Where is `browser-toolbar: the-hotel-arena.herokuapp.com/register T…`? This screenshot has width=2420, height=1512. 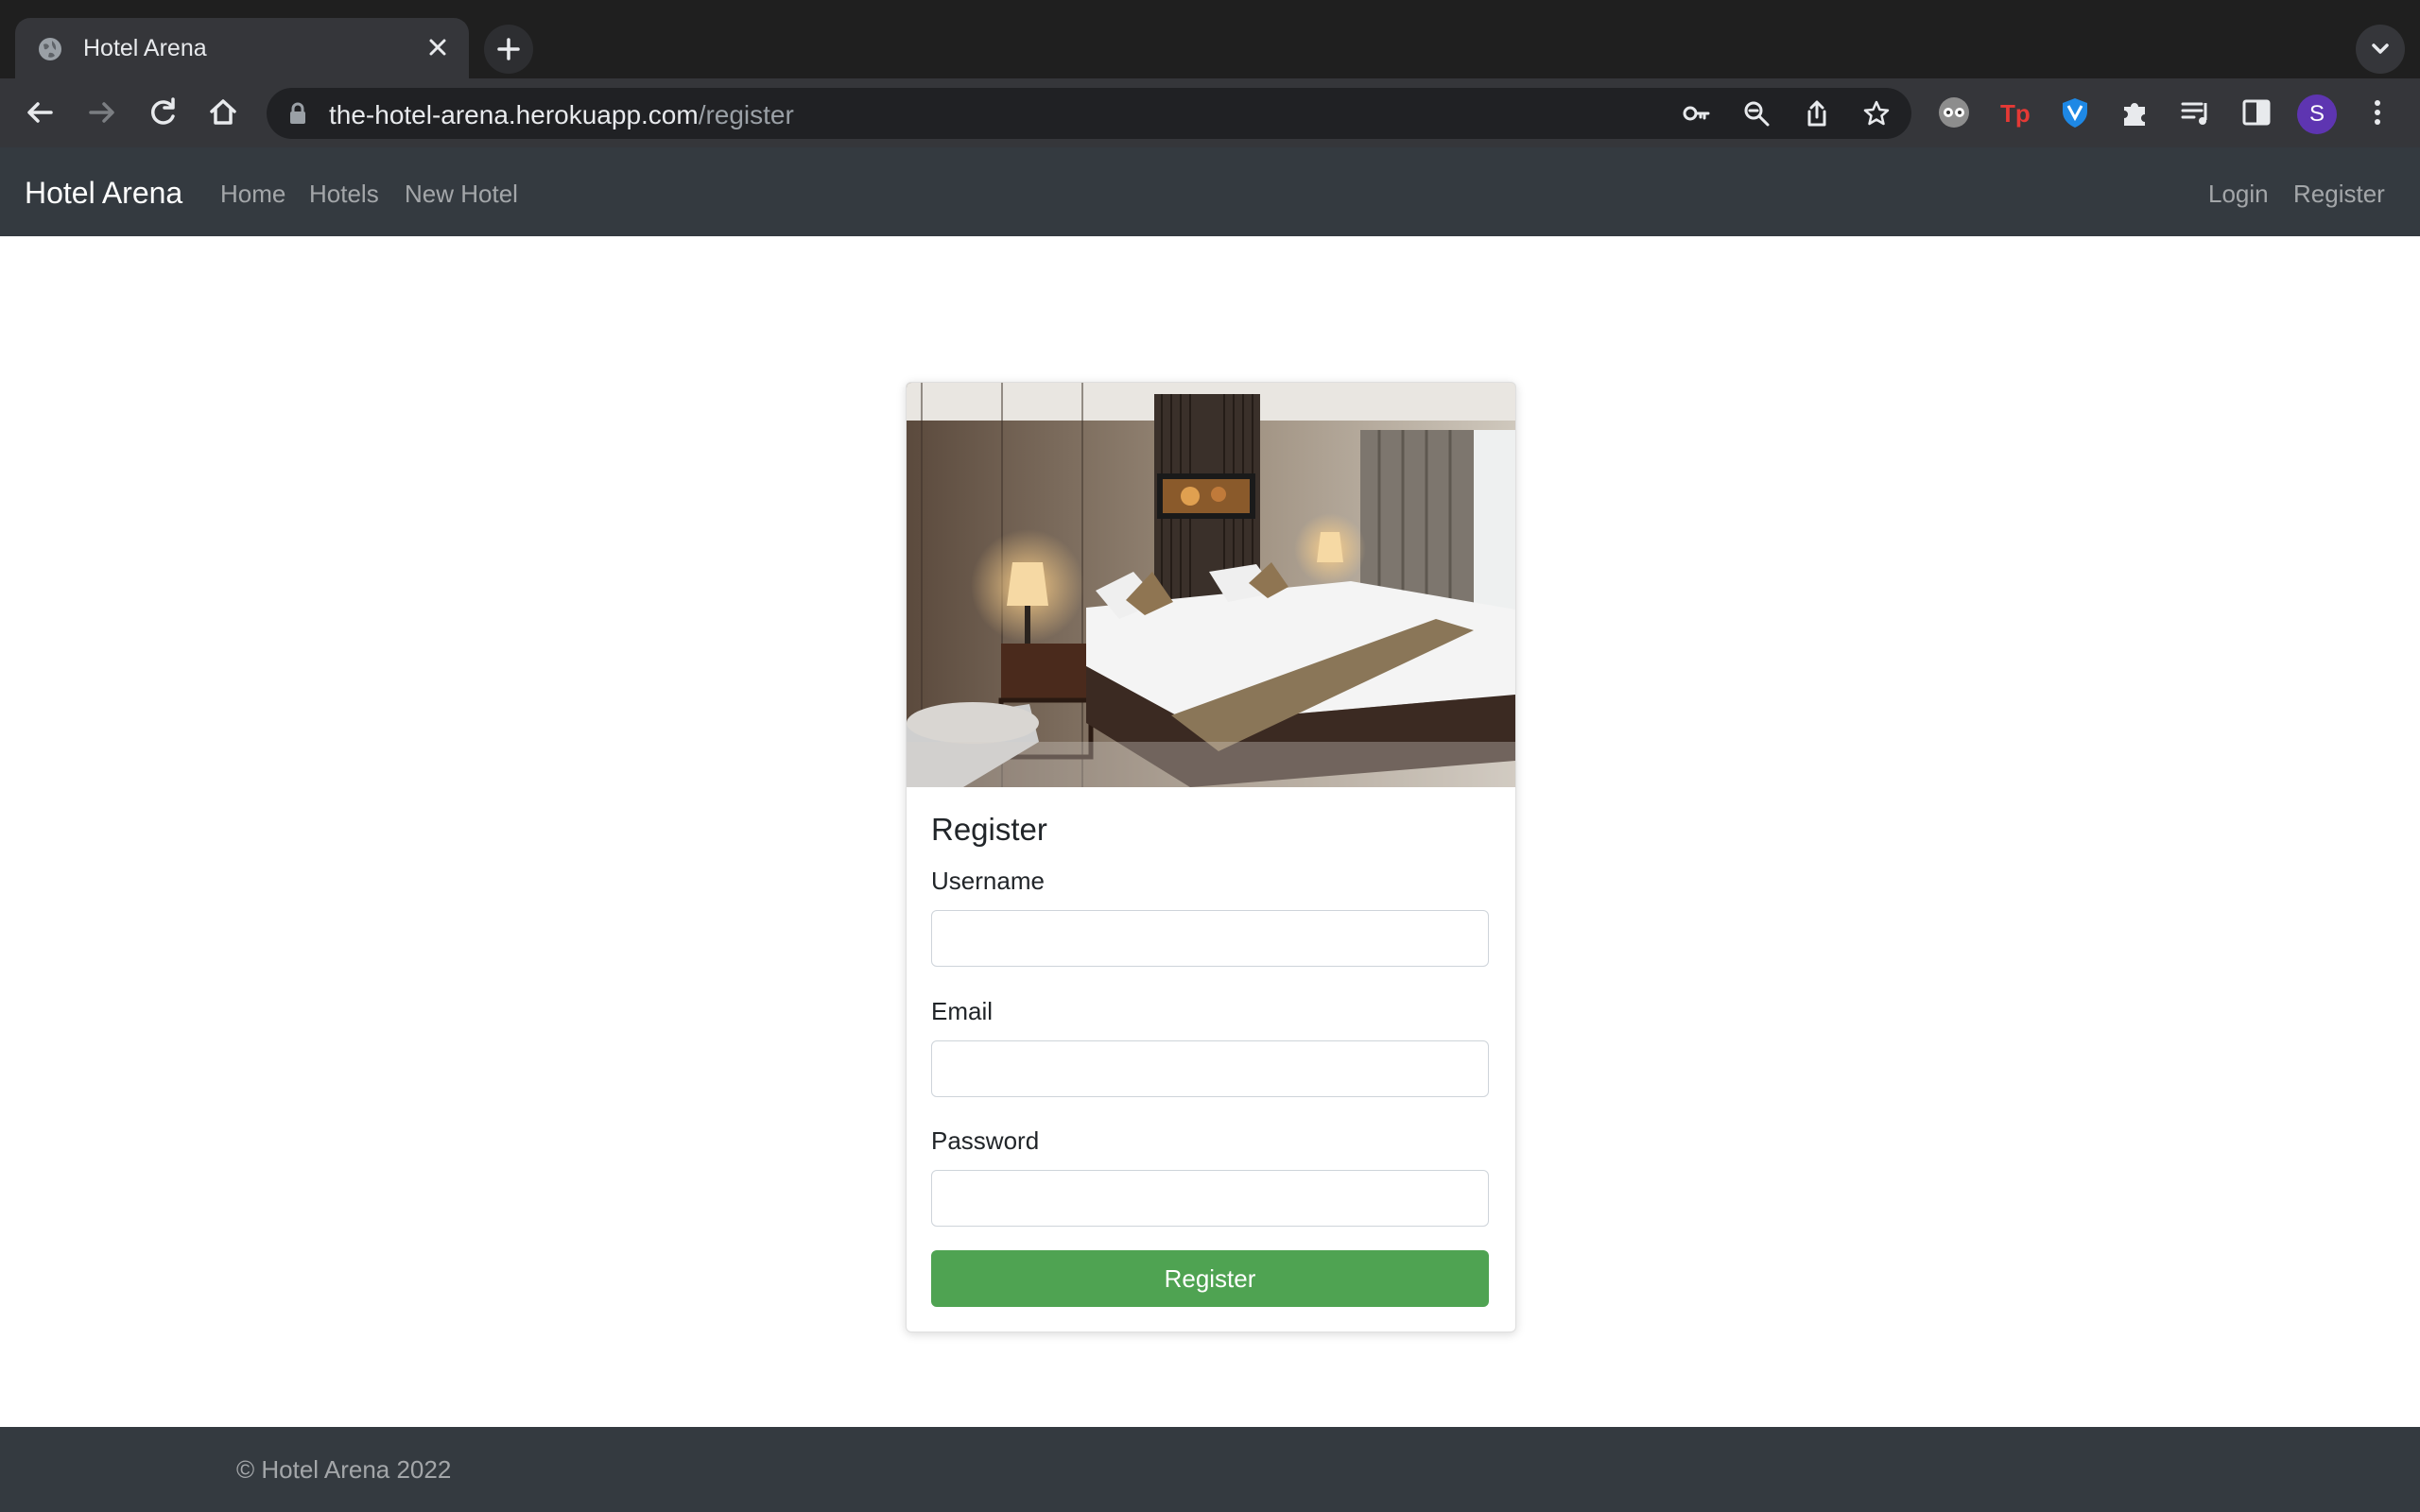 browser-toolbar: the-hotel-arena.herokuapp.com/register T… is located at coordinates (1210, 112).